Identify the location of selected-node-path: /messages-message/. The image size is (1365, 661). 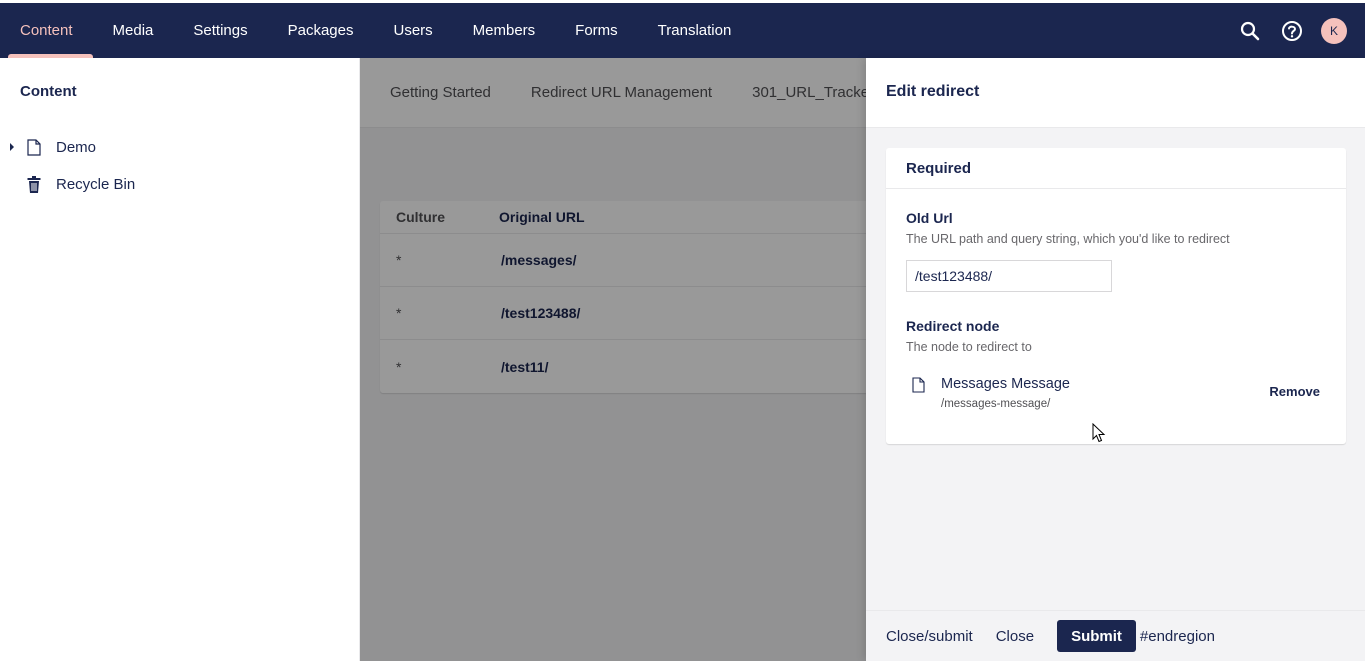
(996, 404).